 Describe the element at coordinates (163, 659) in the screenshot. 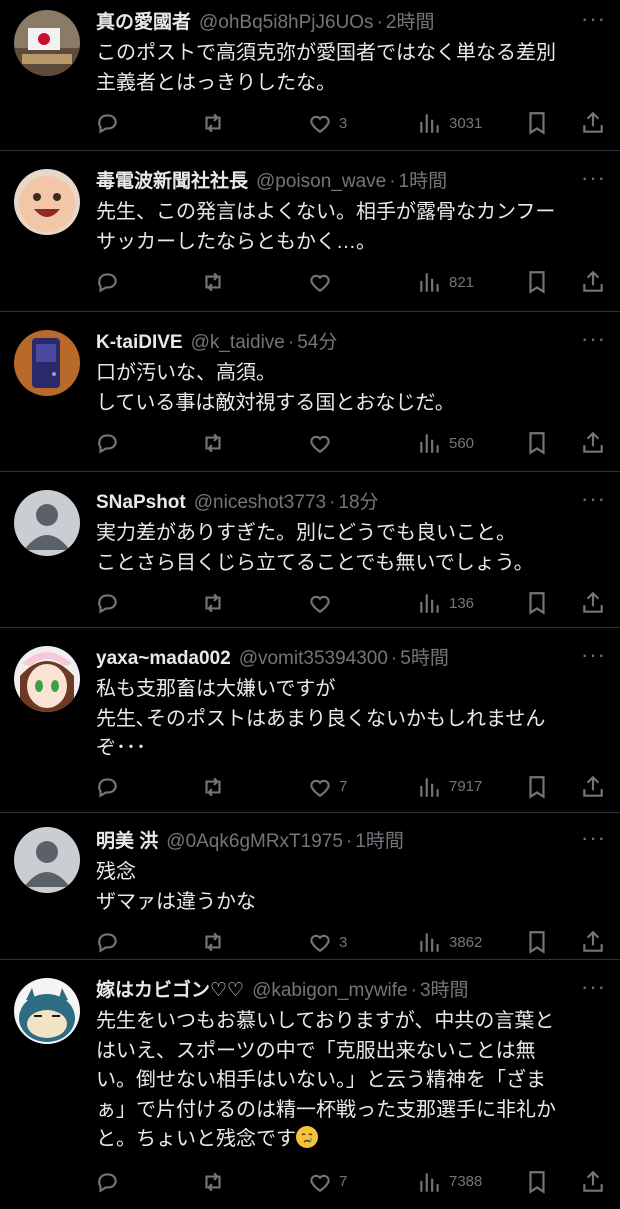

I see `display-name: yaxa~mada002` at that location.